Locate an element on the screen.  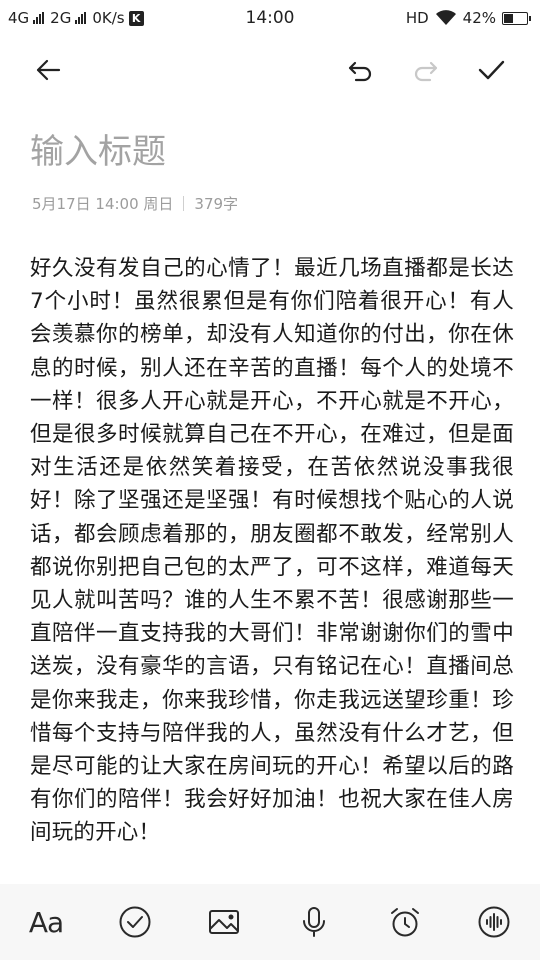
check-icon is located at coordinates (491, 70).